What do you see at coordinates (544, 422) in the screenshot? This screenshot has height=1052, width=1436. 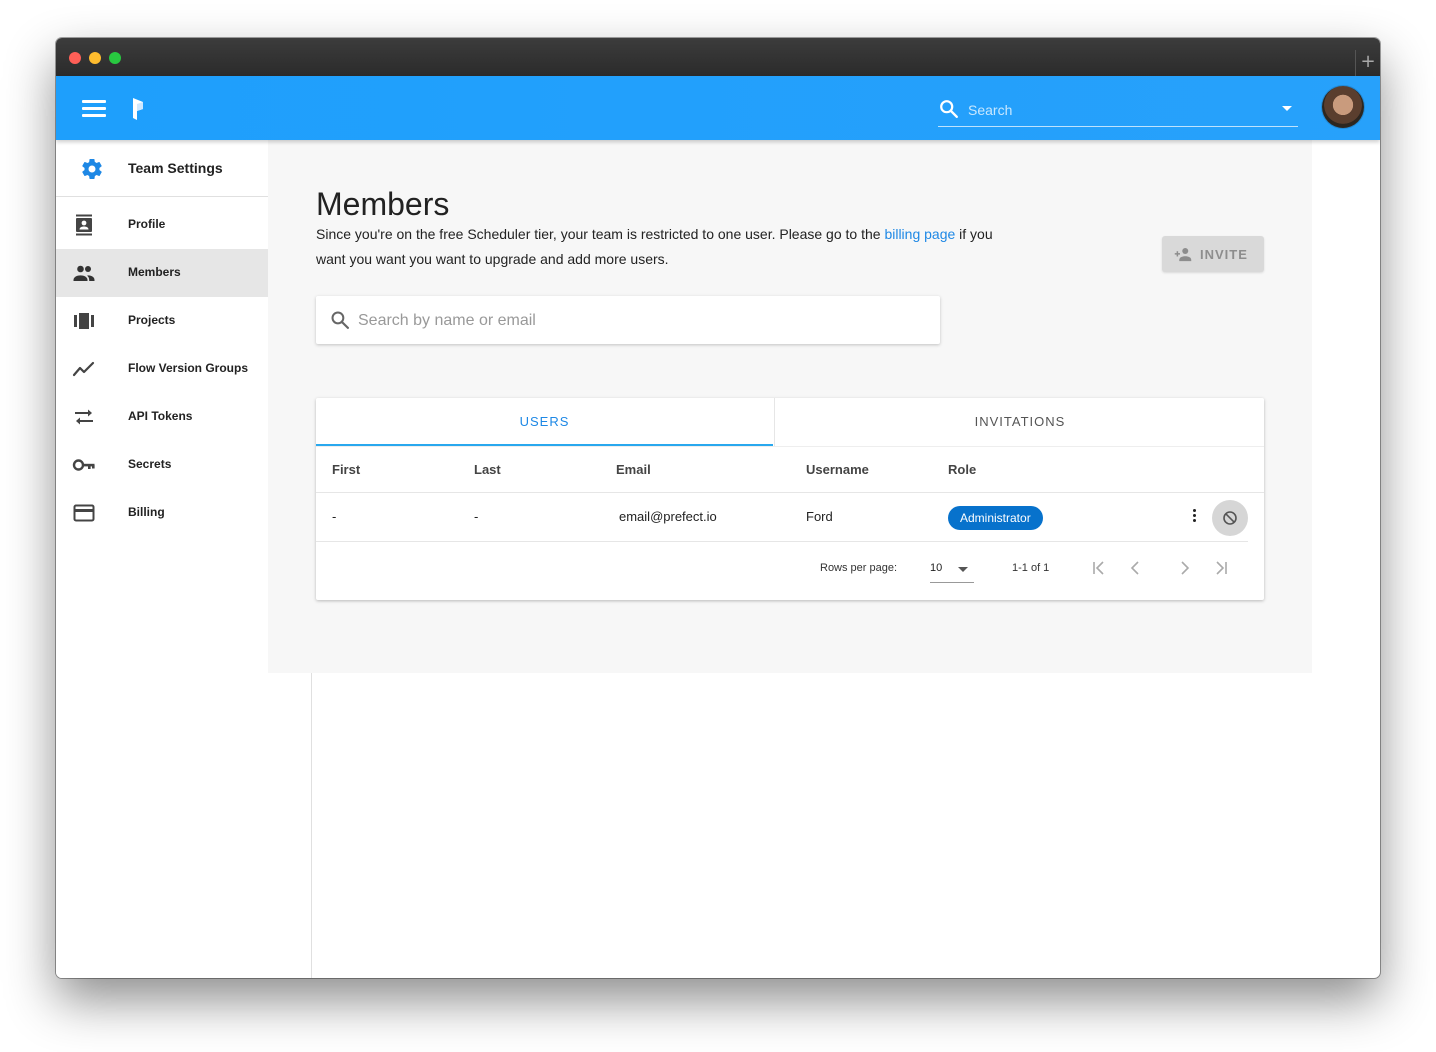 I see `tab-users: USERS` at bounding box center [544, 422].